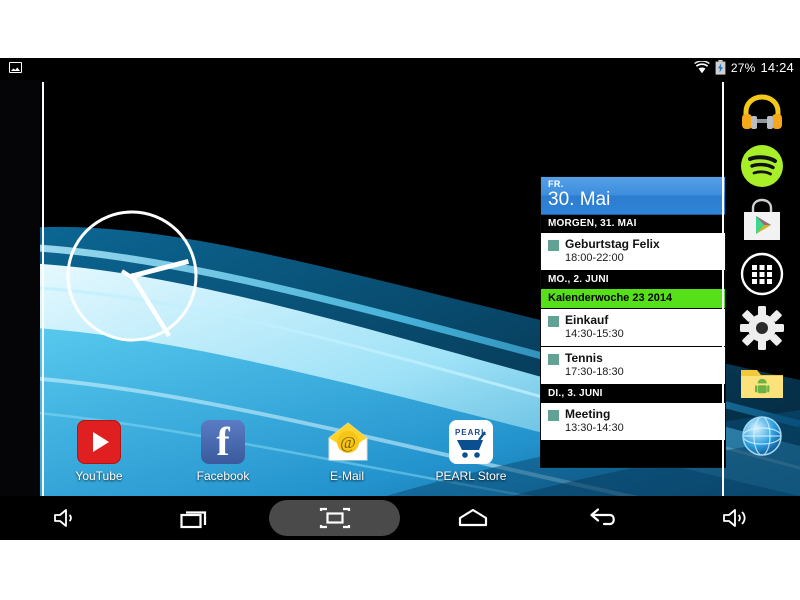  Describe the element at coordinates (65, 518) in the screenshot. I see `volume-down-button` at that location.